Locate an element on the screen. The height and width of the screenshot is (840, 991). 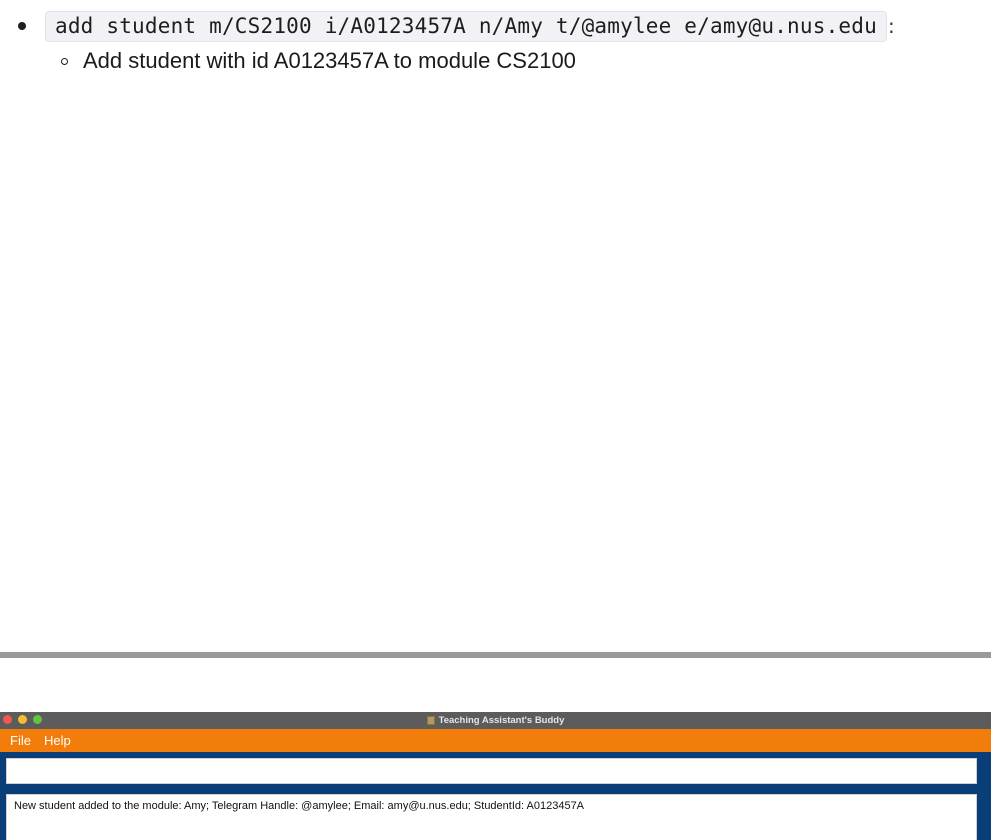
window-controls is located at coordinates (22, 719).